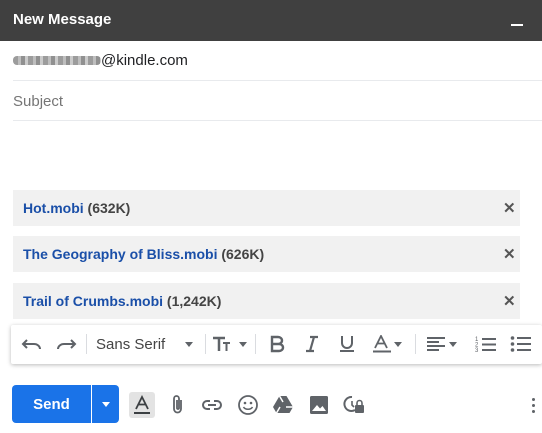  I want to click on google-drive-icon, so click(283, 405).